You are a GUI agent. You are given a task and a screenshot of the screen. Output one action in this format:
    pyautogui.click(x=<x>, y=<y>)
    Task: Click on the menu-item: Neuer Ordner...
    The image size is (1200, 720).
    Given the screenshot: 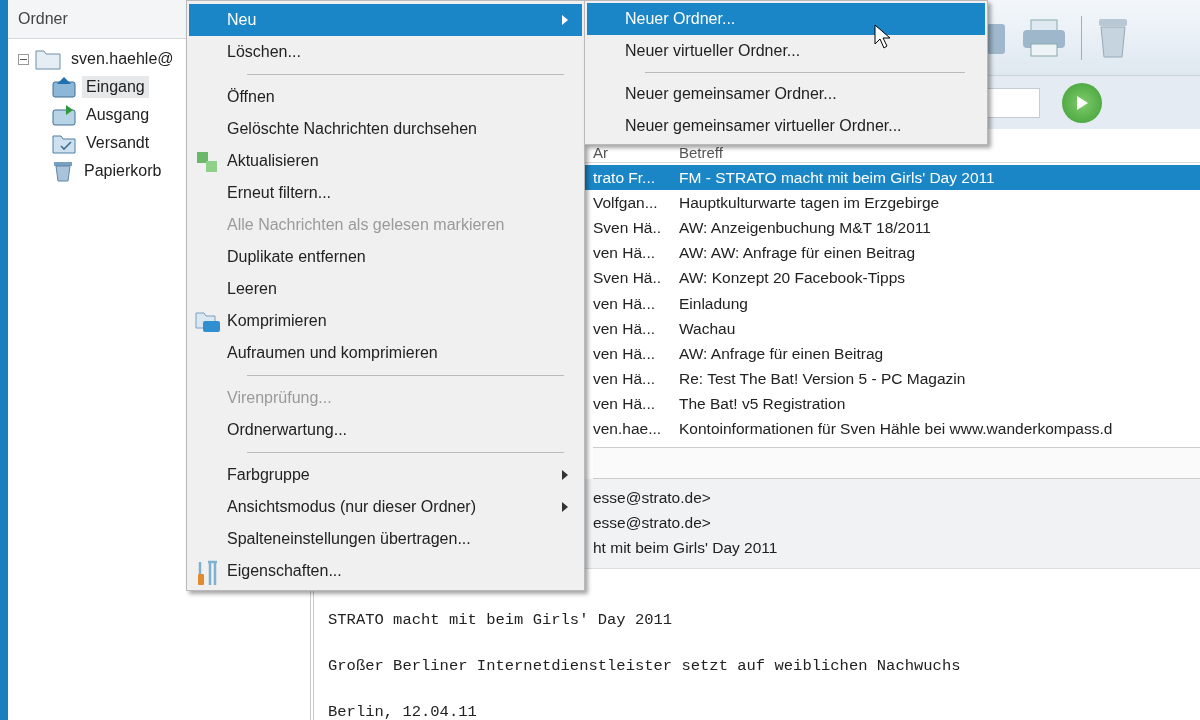 What is the action you would take?
    pyautogui.click(x=786, y=19)
    